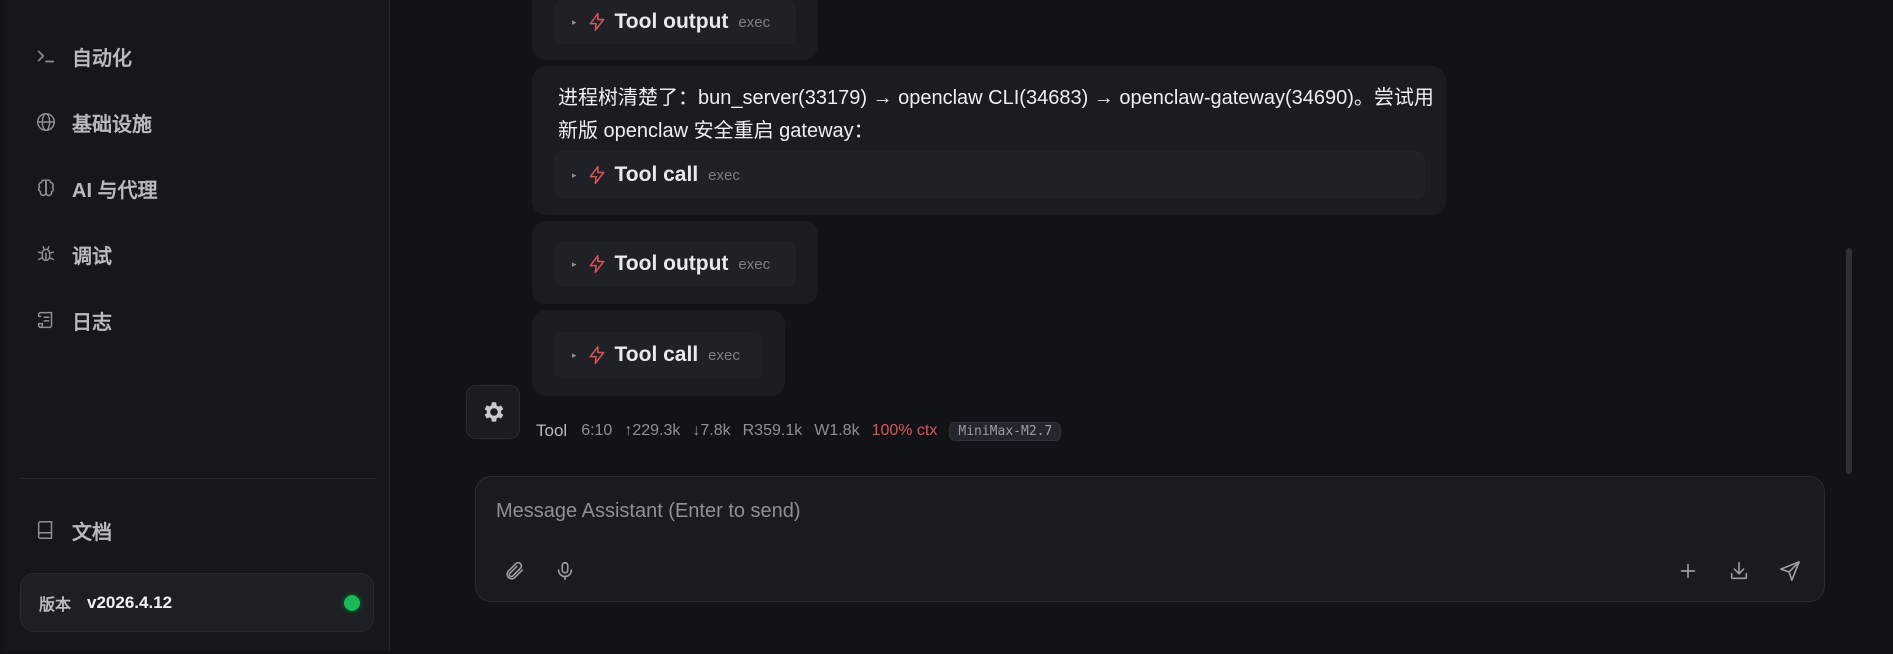  Describe the element at coordinates (199, 320) in the screenshot. I see `sidebar-item-logs: 日志` at that location.